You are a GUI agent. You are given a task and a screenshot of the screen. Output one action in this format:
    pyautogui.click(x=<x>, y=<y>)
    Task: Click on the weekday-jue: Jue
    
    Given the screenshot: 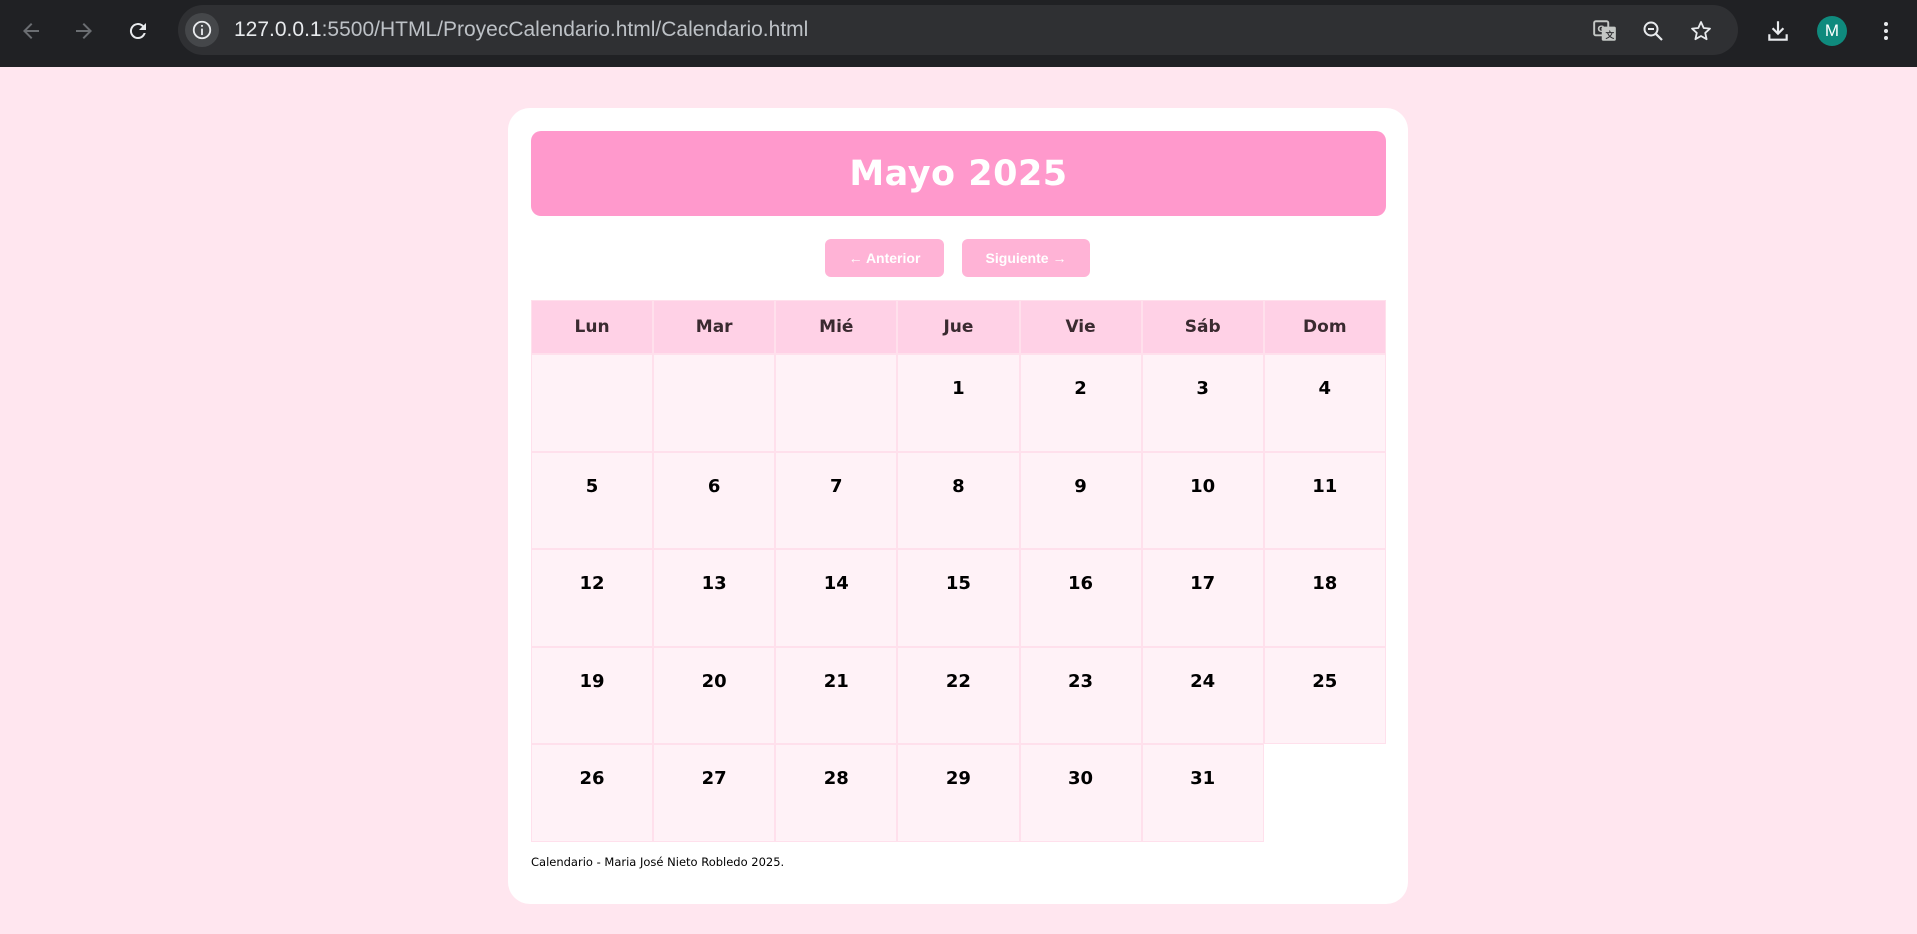 What is the action you would take?
    pyautogui.click(x=958, y=327)
    